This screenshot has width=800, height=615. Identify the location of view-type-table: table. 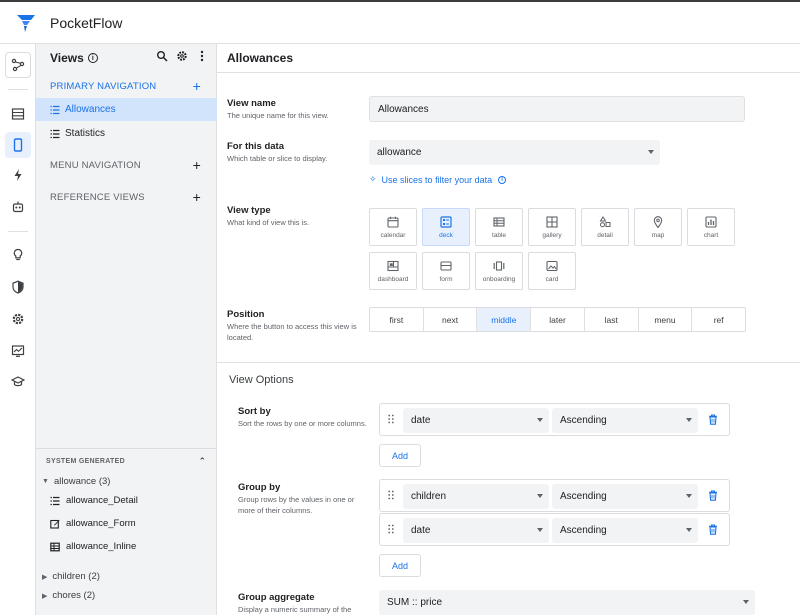
(499, 227).